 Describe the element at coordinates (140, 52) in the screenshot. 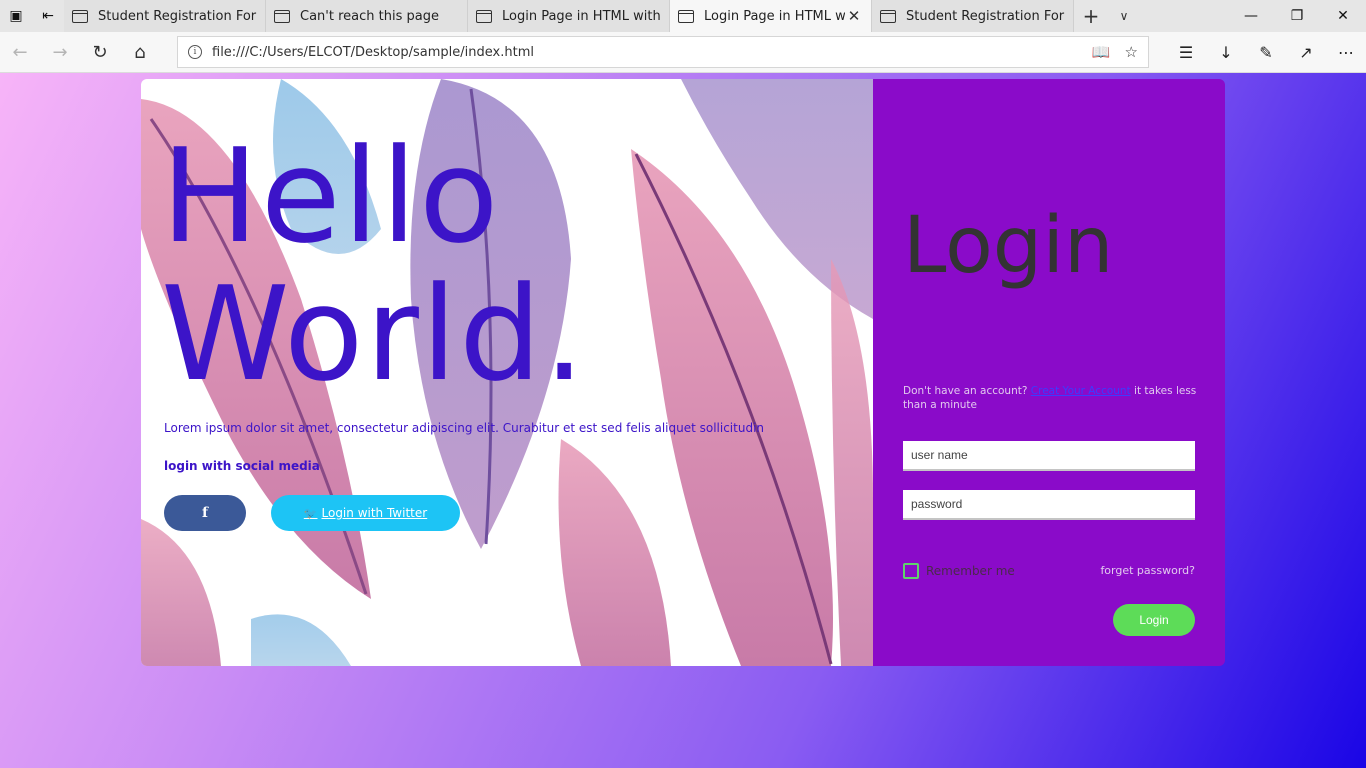

I see `home-icon: ⌂` at that location.